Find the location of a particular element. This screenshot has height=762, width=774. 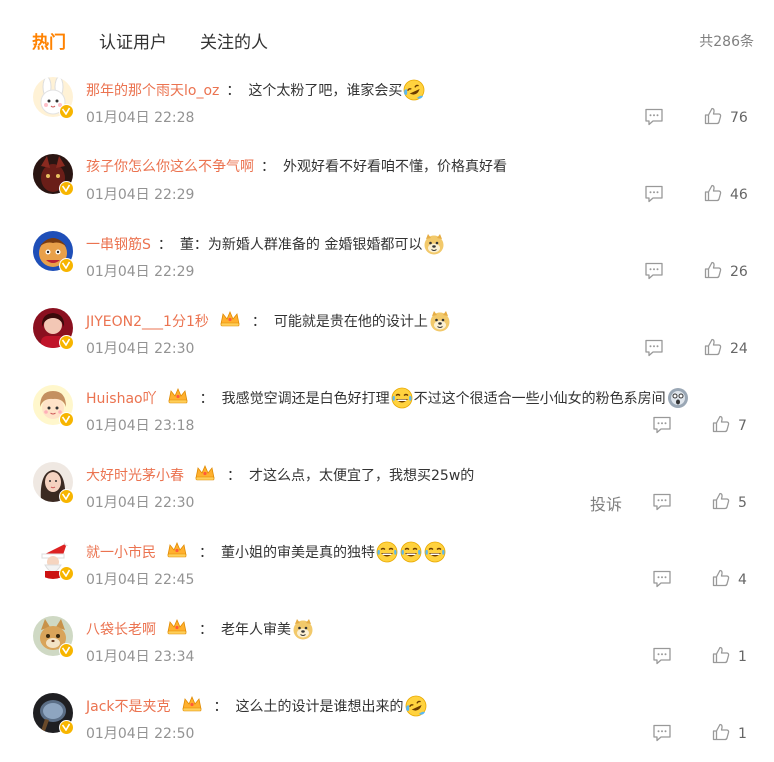

like-count: 24 is located at coordinates (739, 349).